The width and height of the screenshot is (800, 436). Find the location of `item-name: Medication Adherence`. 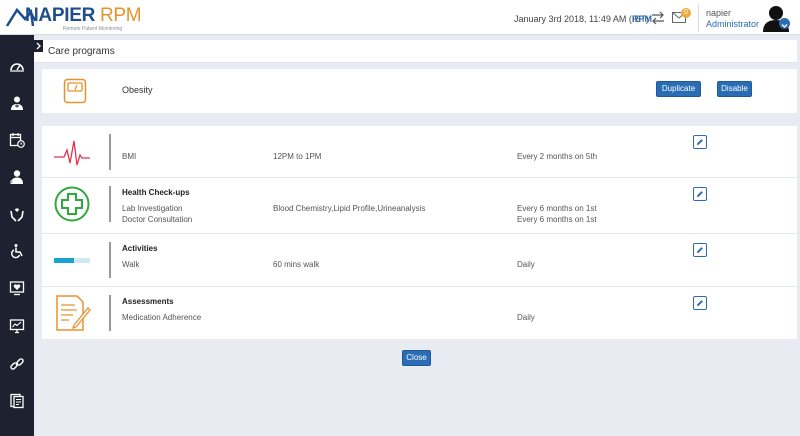

item-name: Medication Adherence is located at coordinates (162, 317).